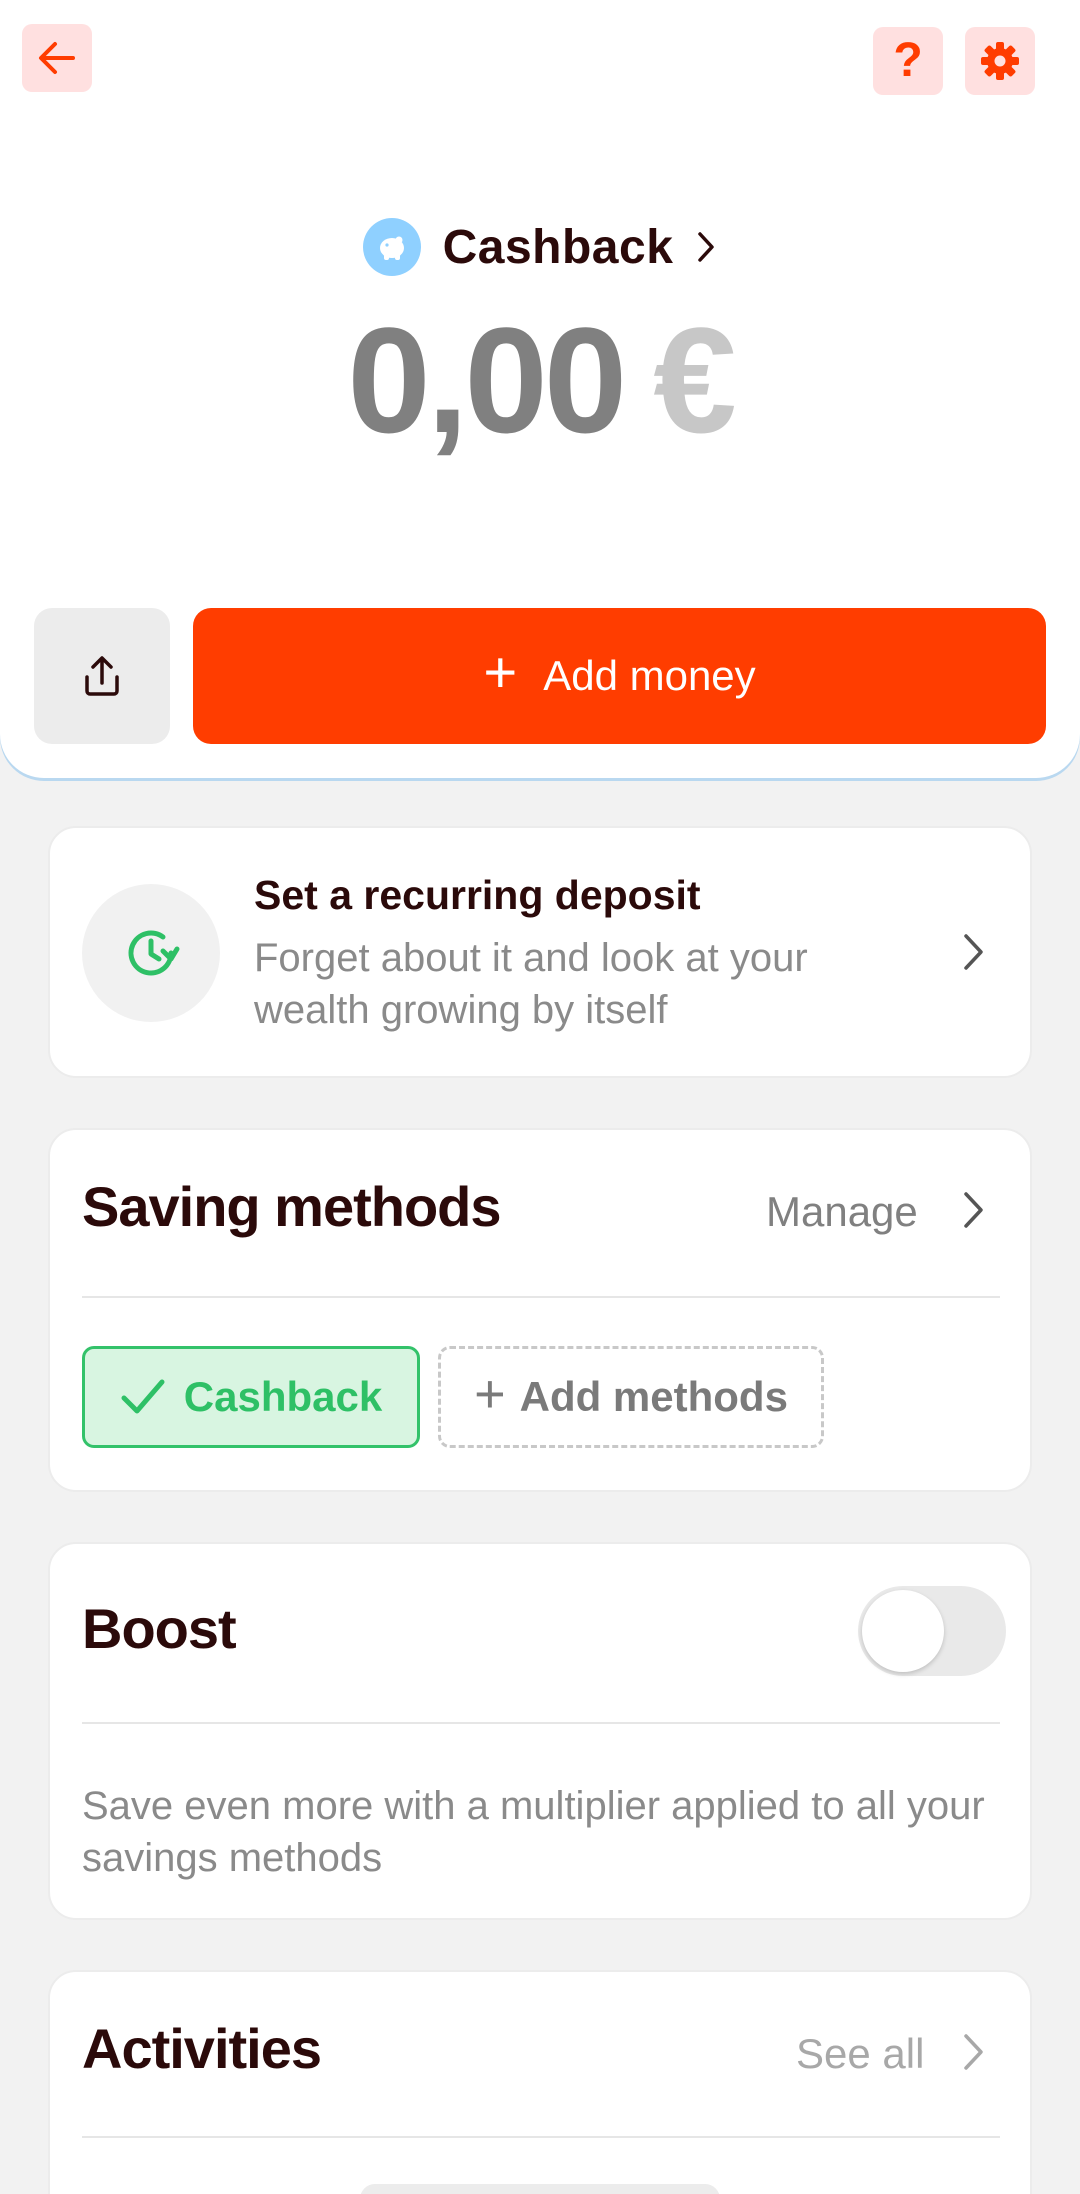 Image resolution: width=1080 pixels, height=2194 pixels. What do you see at coordinates (649, 675) in the screenshot?
I see `add-money-label: Add money` at bounding box center [649, 675].